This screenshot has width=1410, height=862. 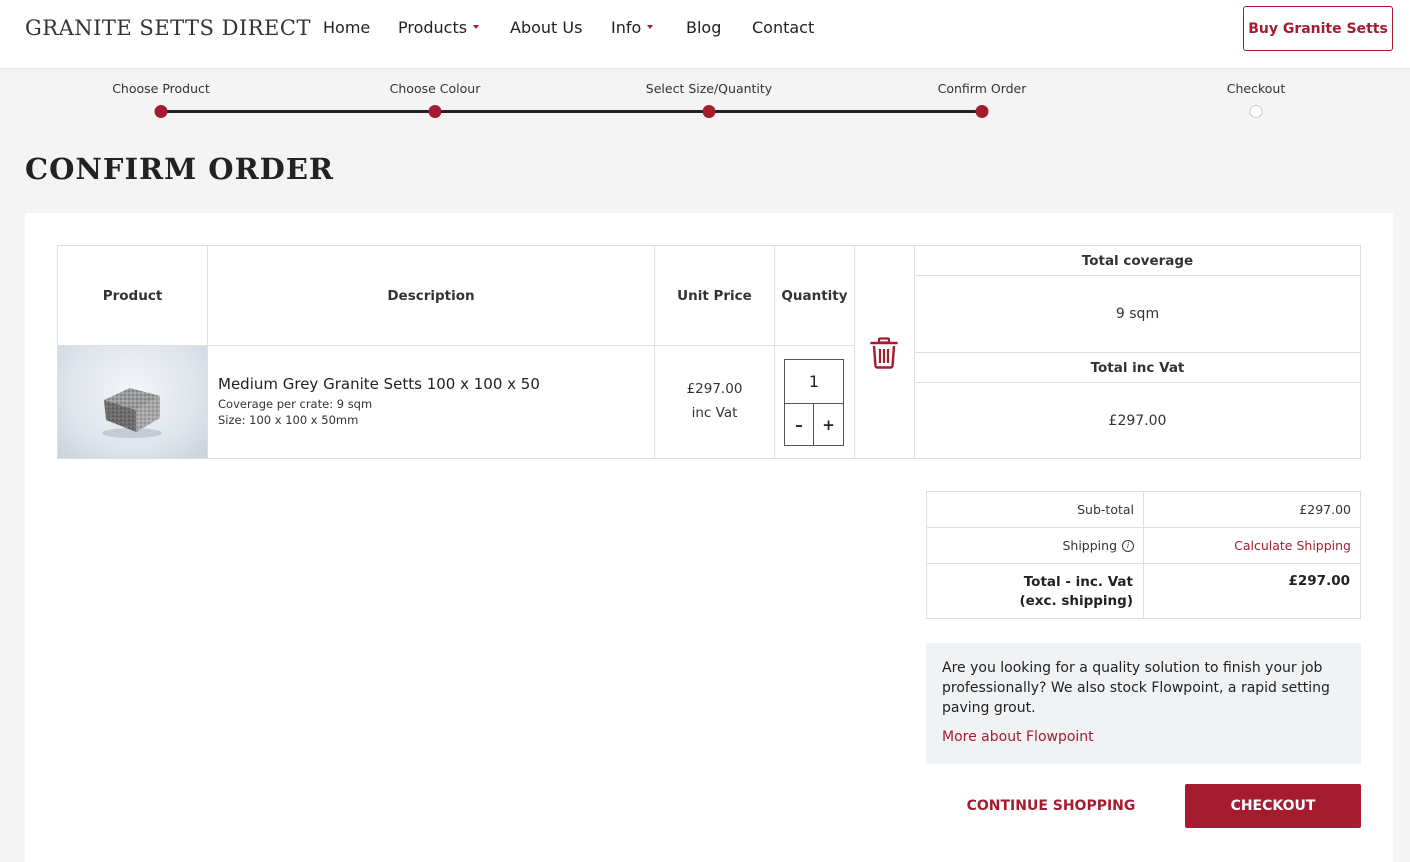 I want to click on step-label-checkout: Checkout, so click(x=1256, y=88).